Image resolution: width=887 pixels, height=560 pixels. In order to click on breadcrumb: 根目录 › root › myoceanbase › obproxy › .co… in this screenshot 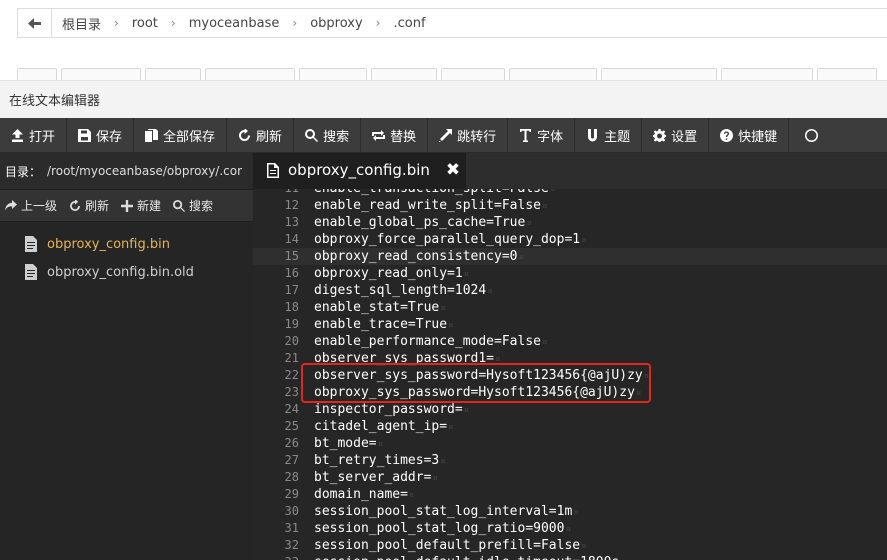, I will do `click(240, 23)`.